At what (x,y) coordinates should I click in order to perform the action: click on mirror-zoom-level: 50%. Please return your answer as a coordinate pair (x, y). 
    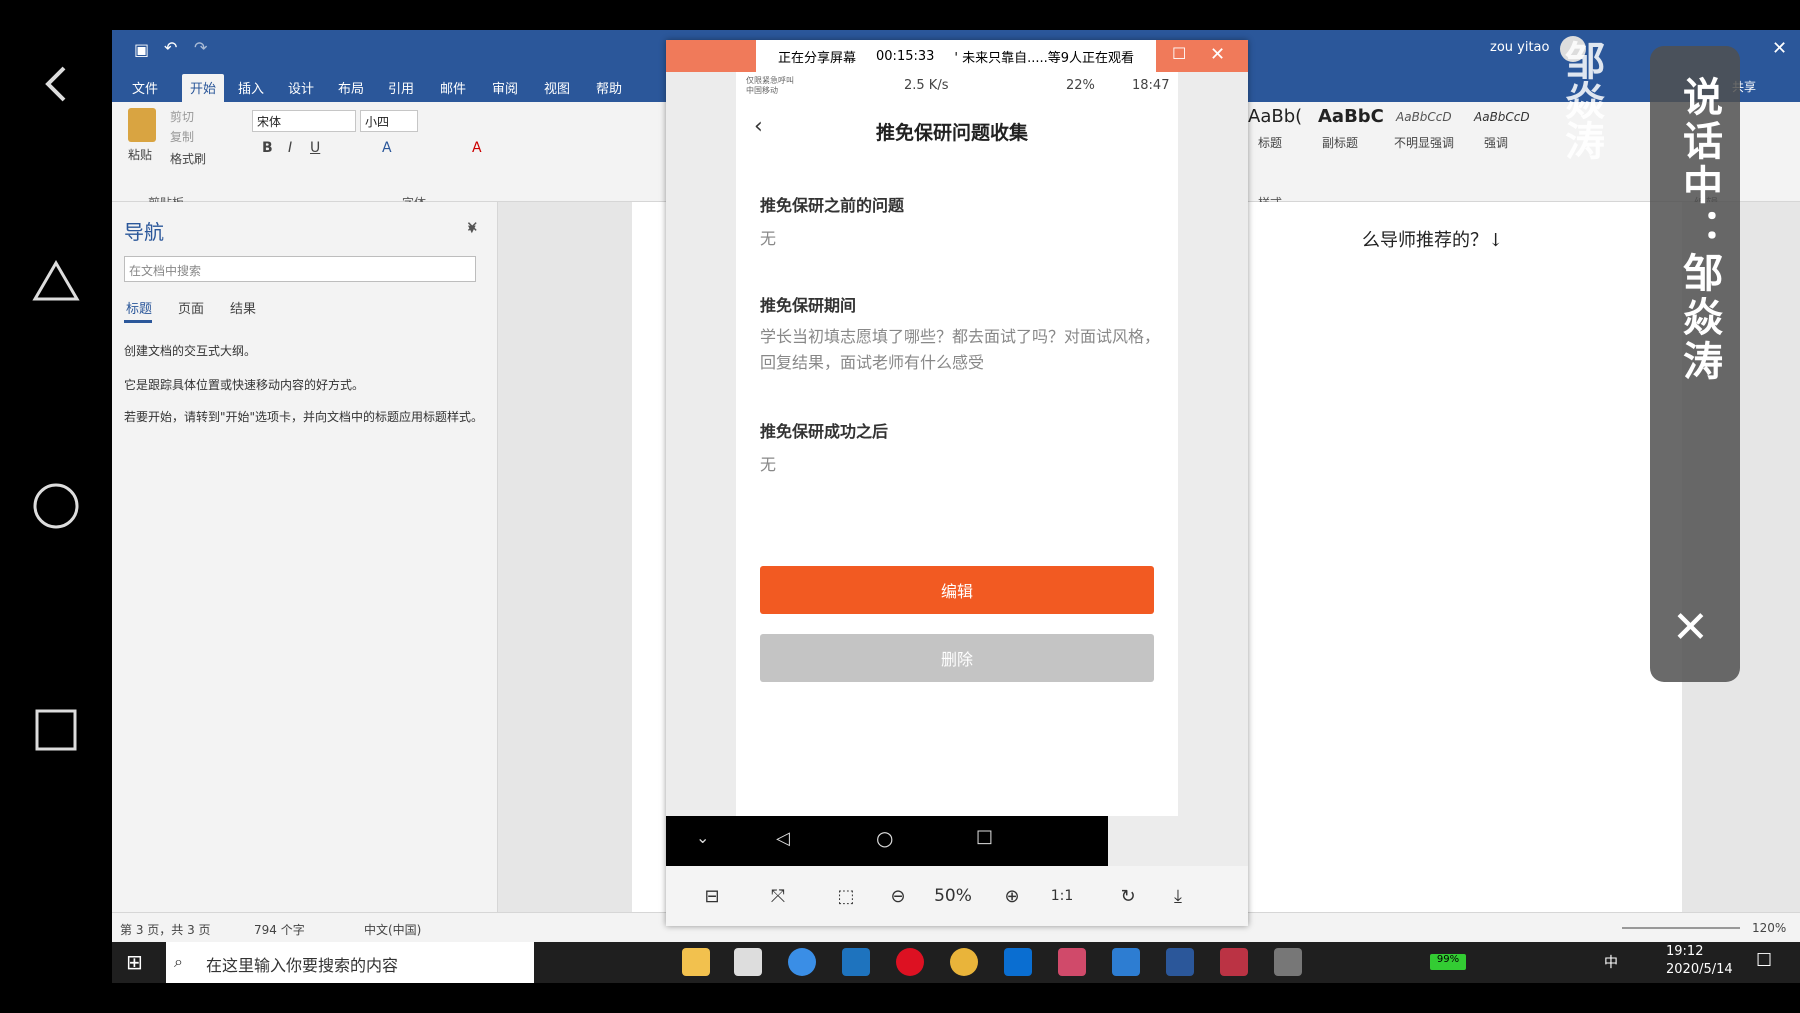
    Looking at the image, I should click on (953, 896).